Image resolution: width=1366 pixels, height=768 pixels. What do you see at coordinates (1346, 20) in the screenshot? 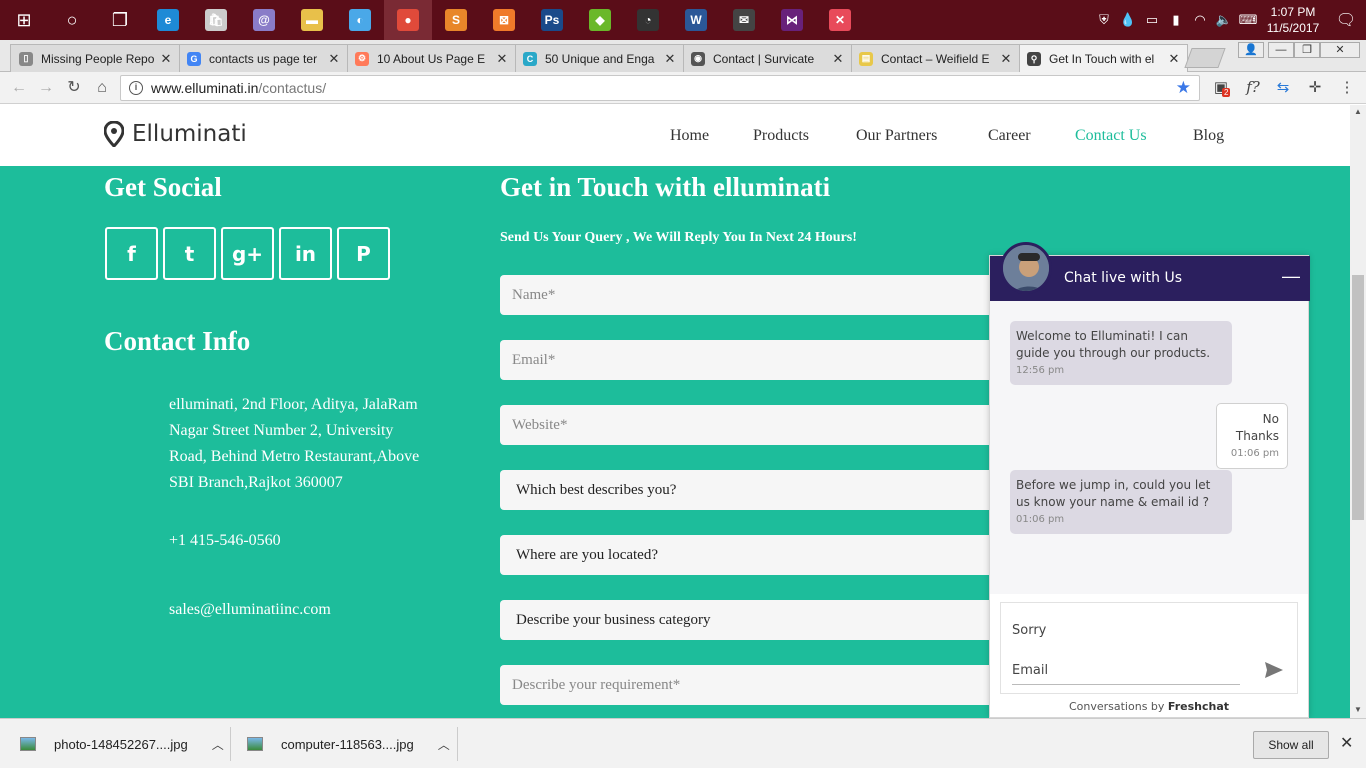
I see `action-center-icon: 🗨` at bounding box center [1346, 20].